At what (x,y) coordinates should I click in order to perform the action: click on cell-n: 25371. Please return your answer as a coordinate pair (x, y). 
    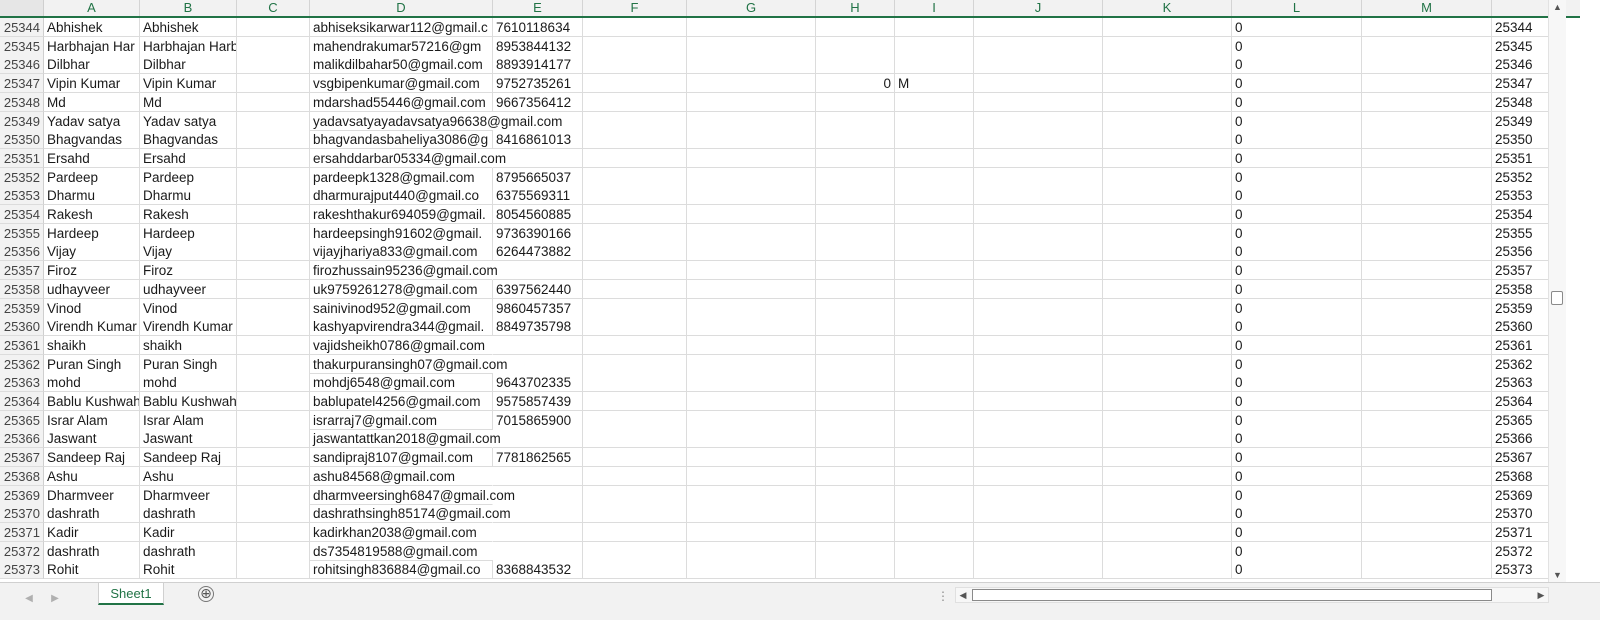
    Looking at the image, I should click on (1522, 532).